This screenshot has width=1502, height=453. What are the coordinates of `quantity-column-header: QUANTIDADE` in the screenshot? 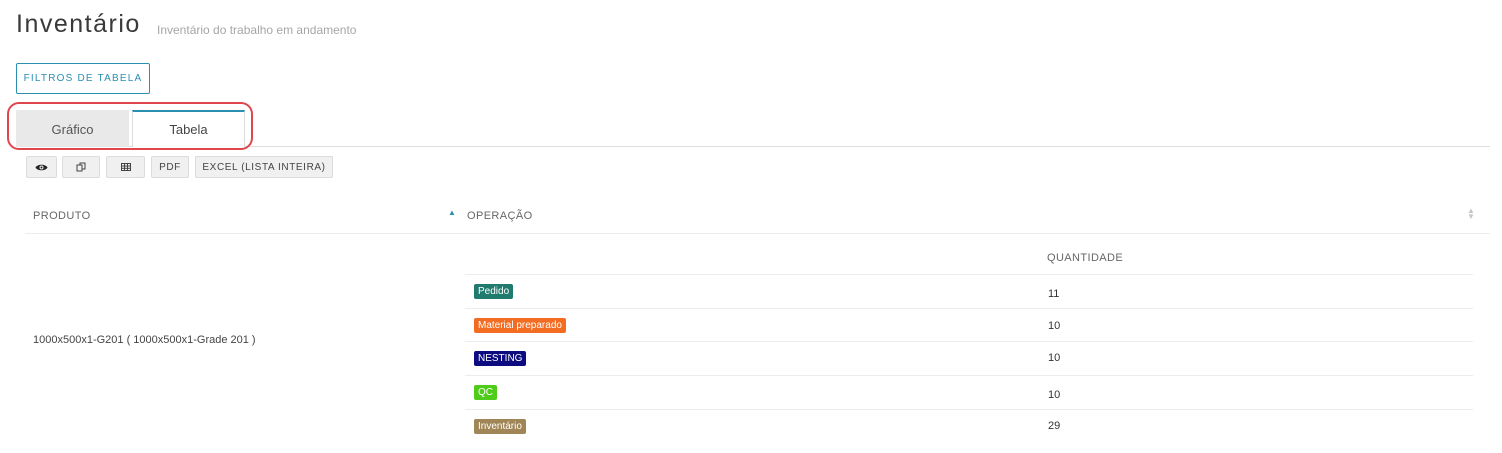 It's located at (1085, 258).